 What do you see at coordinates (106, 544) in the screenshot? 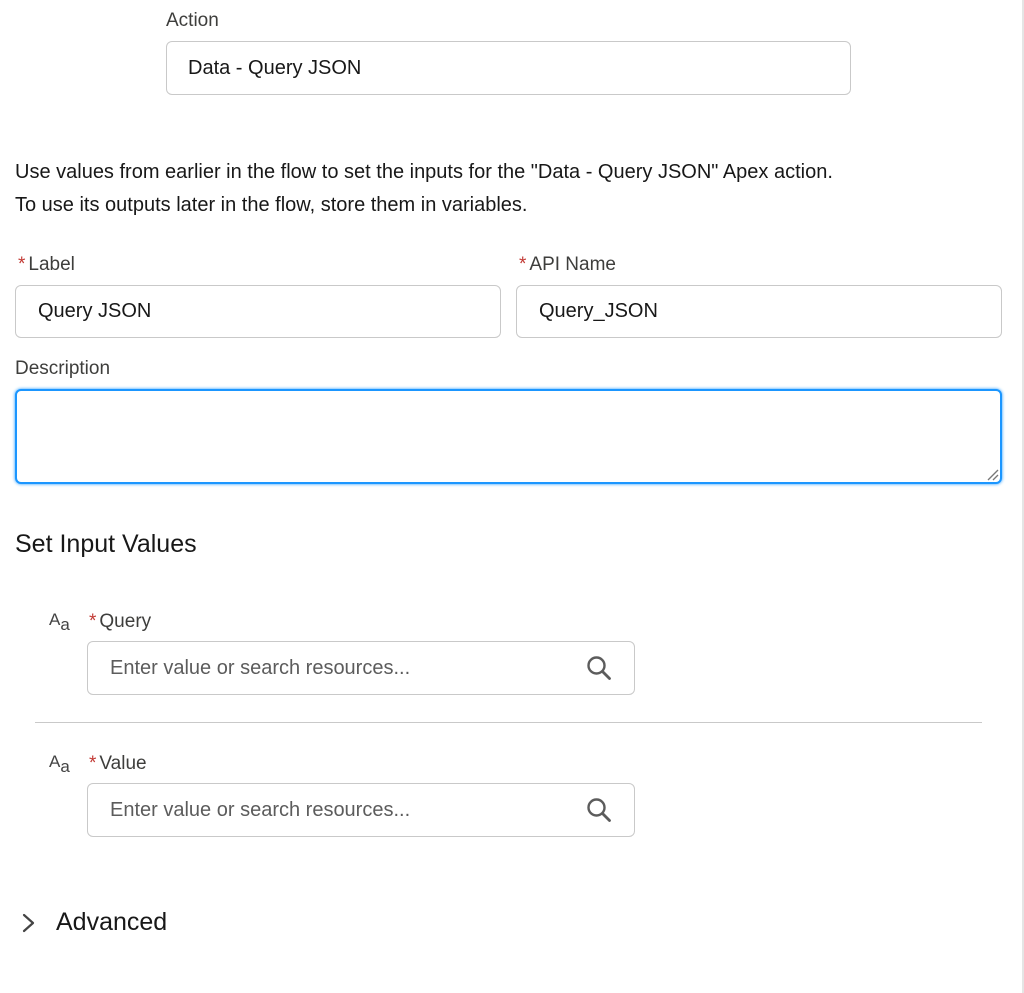
I see `section-title-set-input-values: Set Input Values` at bounding box center [106, 544].